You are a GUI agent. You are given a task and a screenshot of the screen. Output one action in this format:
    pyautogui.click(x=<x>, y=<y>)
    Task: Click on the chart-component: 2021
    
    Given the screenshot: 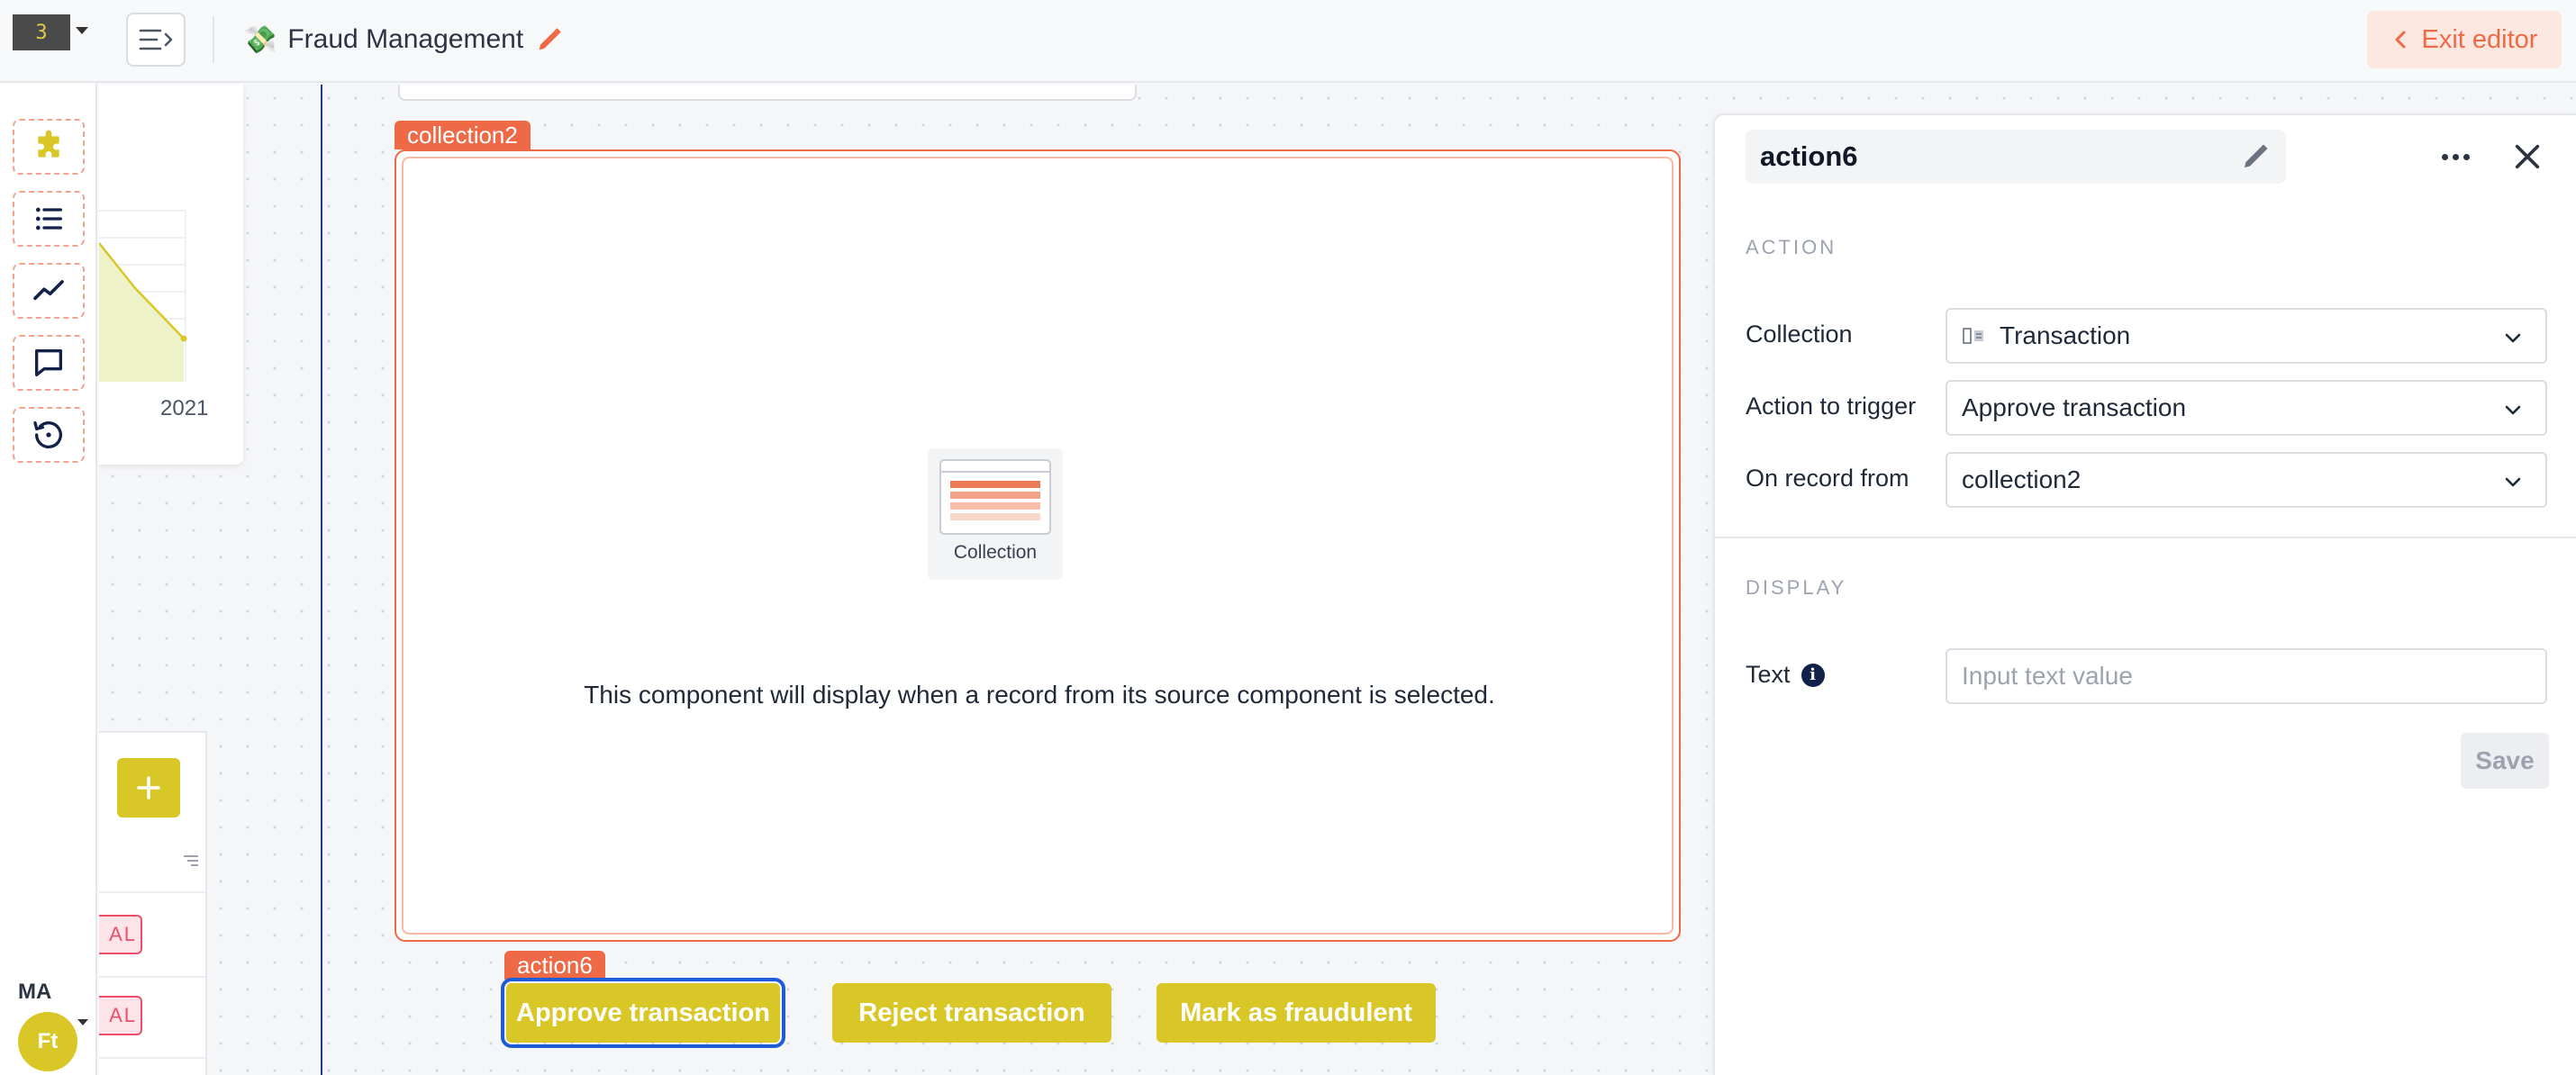 What is the action you would take?
    pyautogui.click(x=171, y=275)
    